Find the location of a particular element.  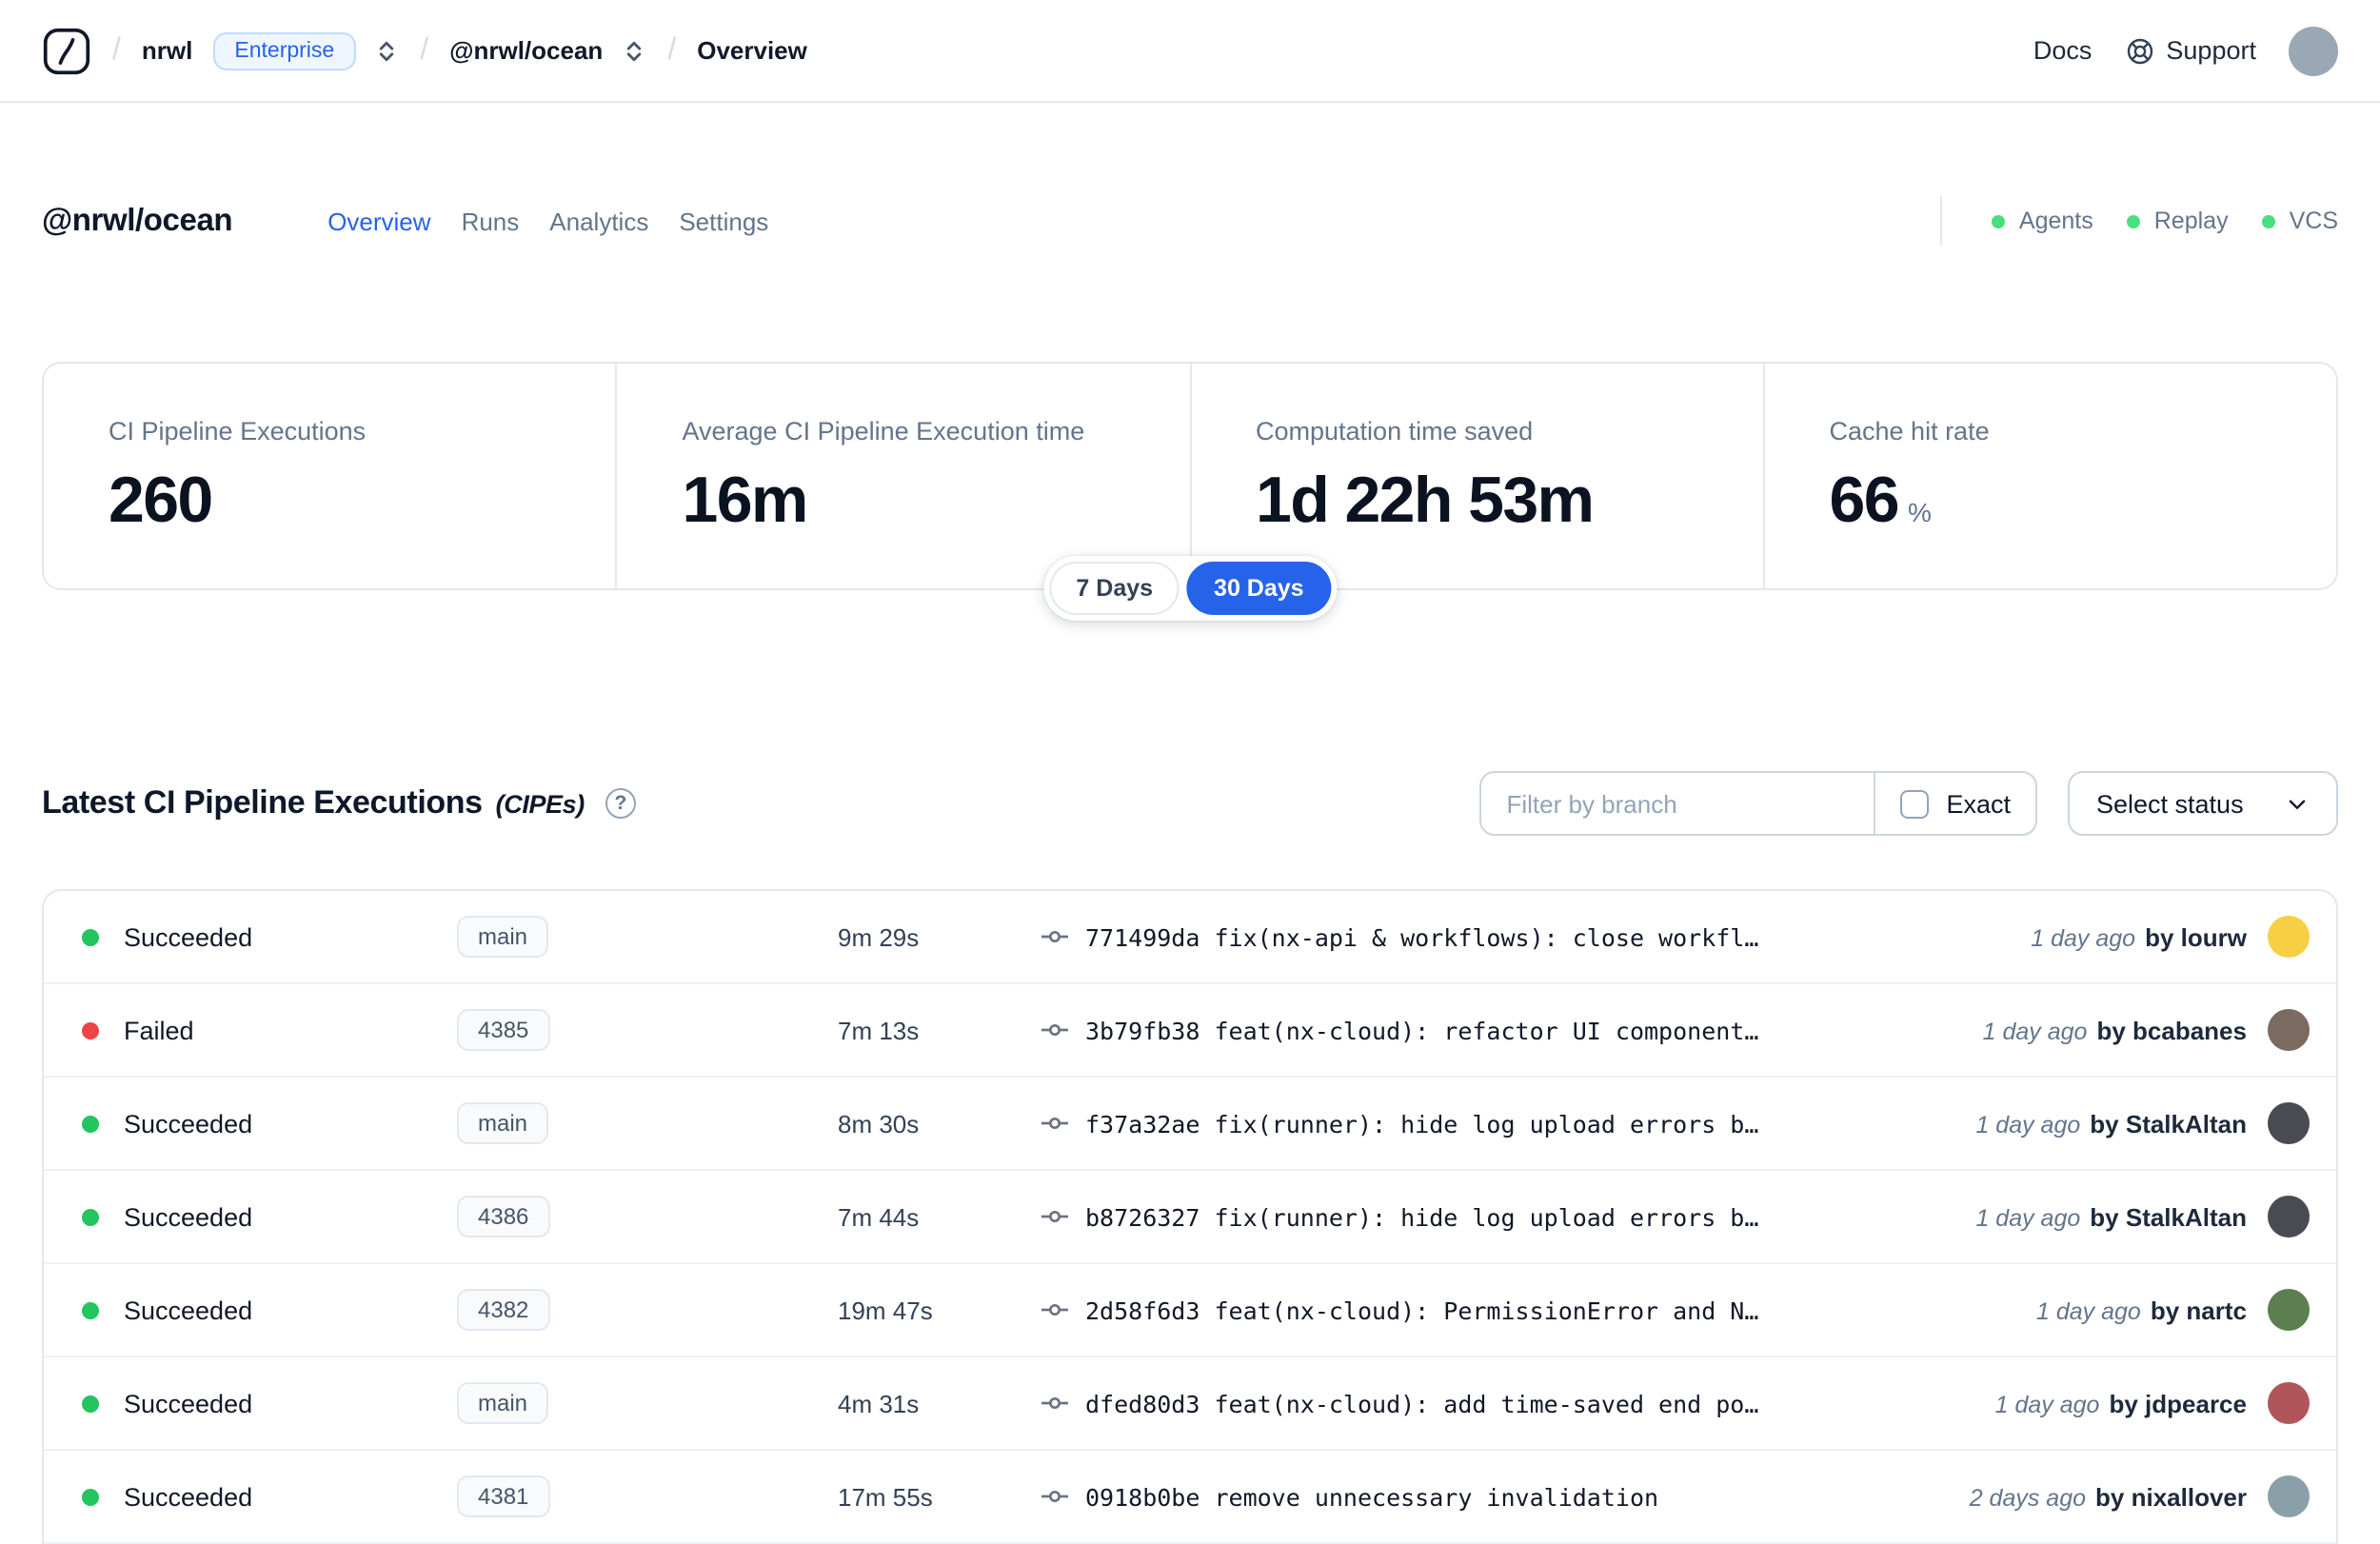

header-divider is located at coordinates (1941, 221).